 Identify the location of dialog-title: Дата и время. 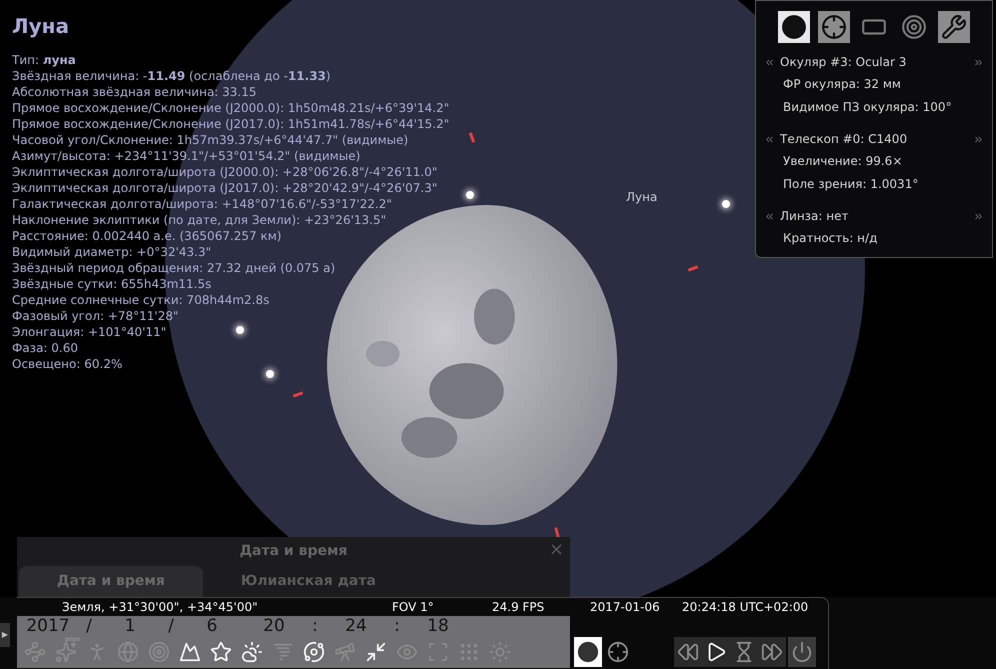
(294, 551).